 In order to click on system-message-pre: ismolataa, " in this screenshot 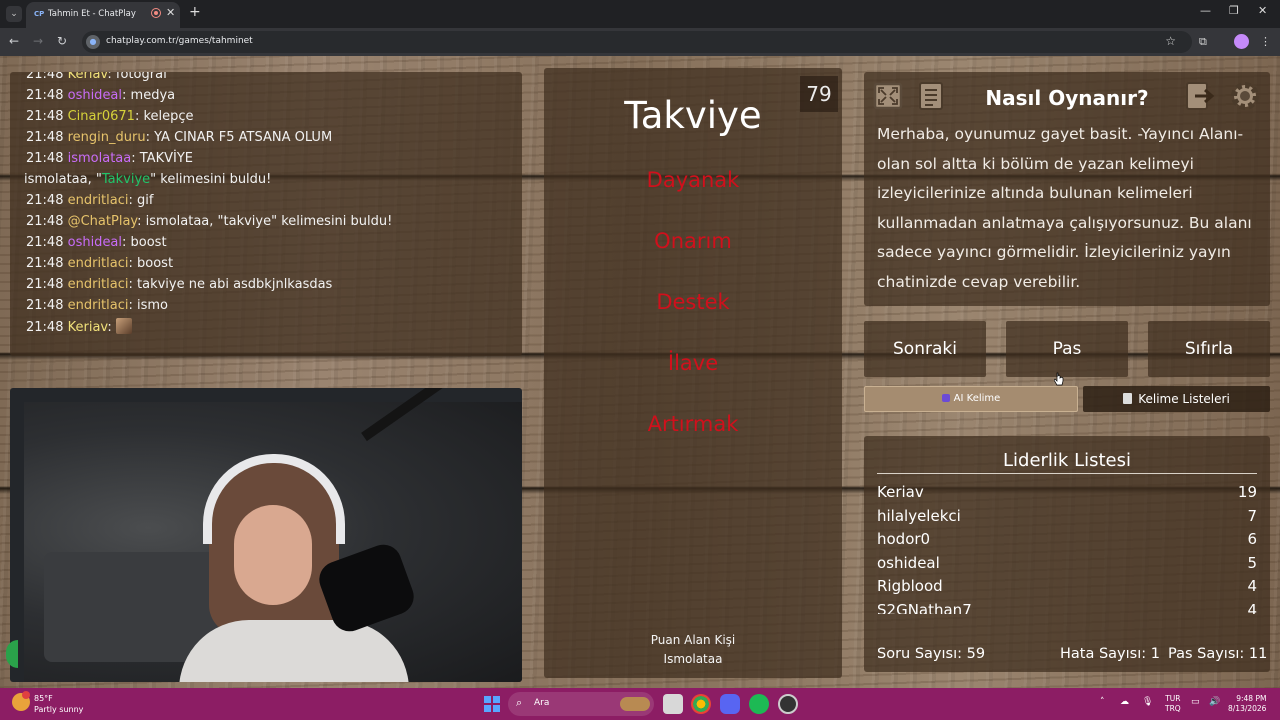, I will do `click(63, 179)`.